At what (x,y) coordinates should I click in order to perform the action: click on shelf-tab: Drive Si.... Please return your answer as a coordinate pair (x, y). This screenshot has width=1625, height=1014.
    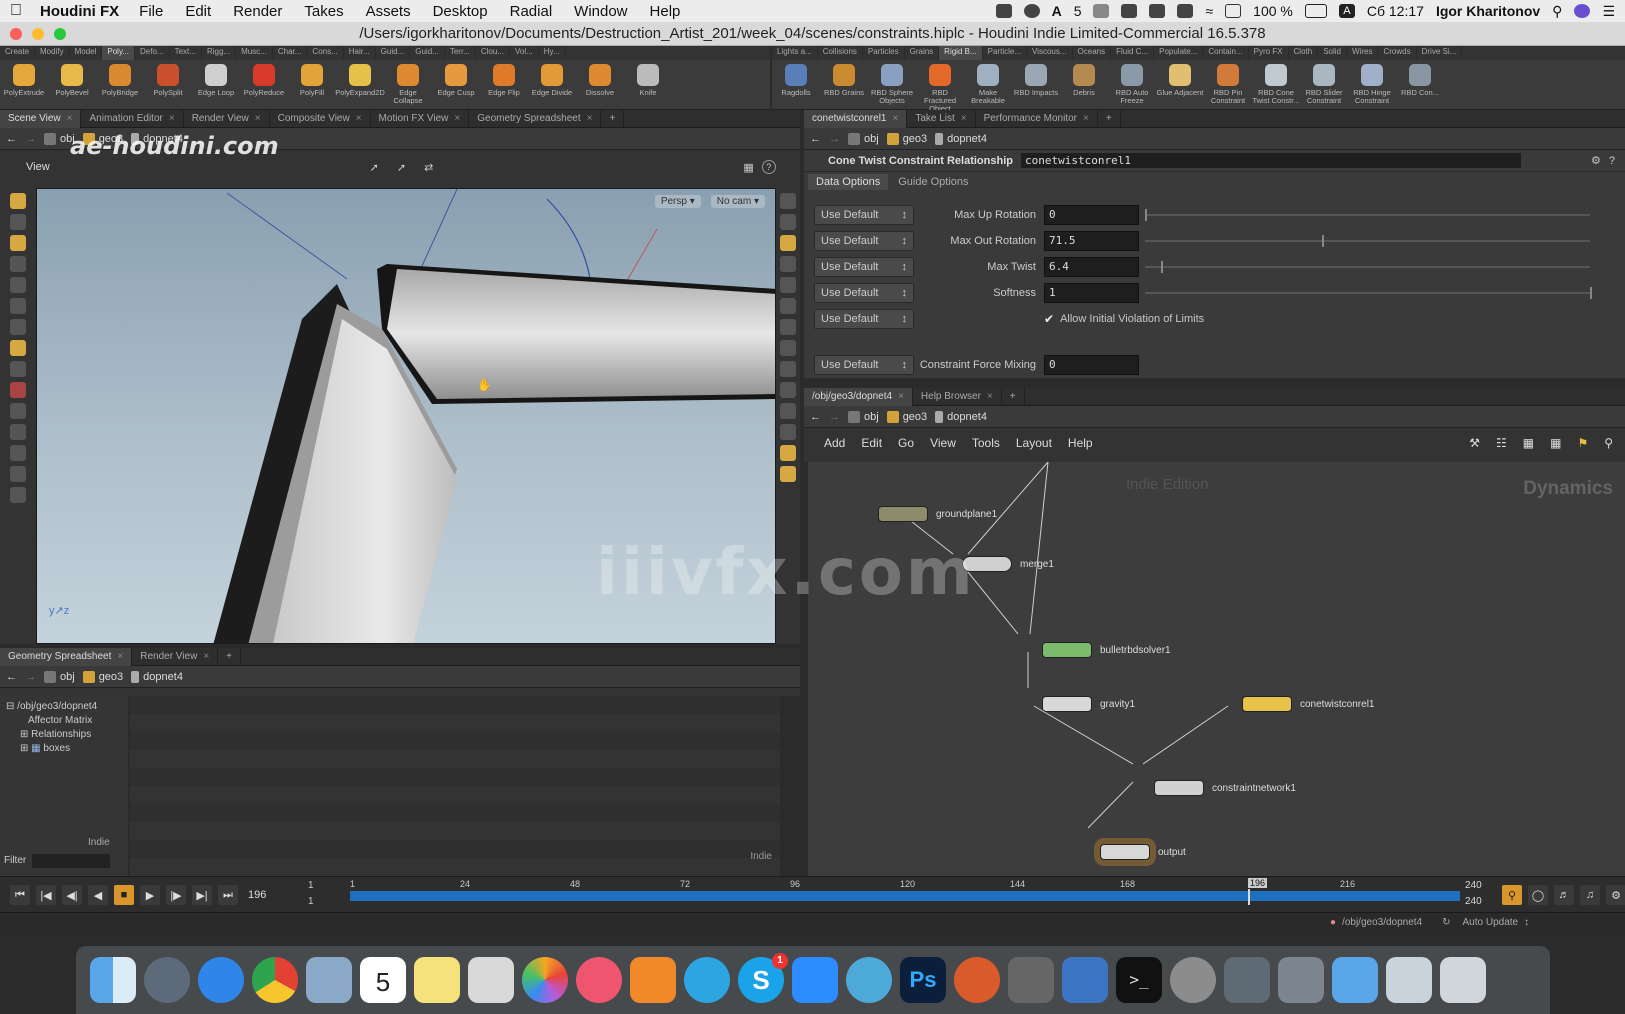
    Looking at the image, I should click on (1440, 53).